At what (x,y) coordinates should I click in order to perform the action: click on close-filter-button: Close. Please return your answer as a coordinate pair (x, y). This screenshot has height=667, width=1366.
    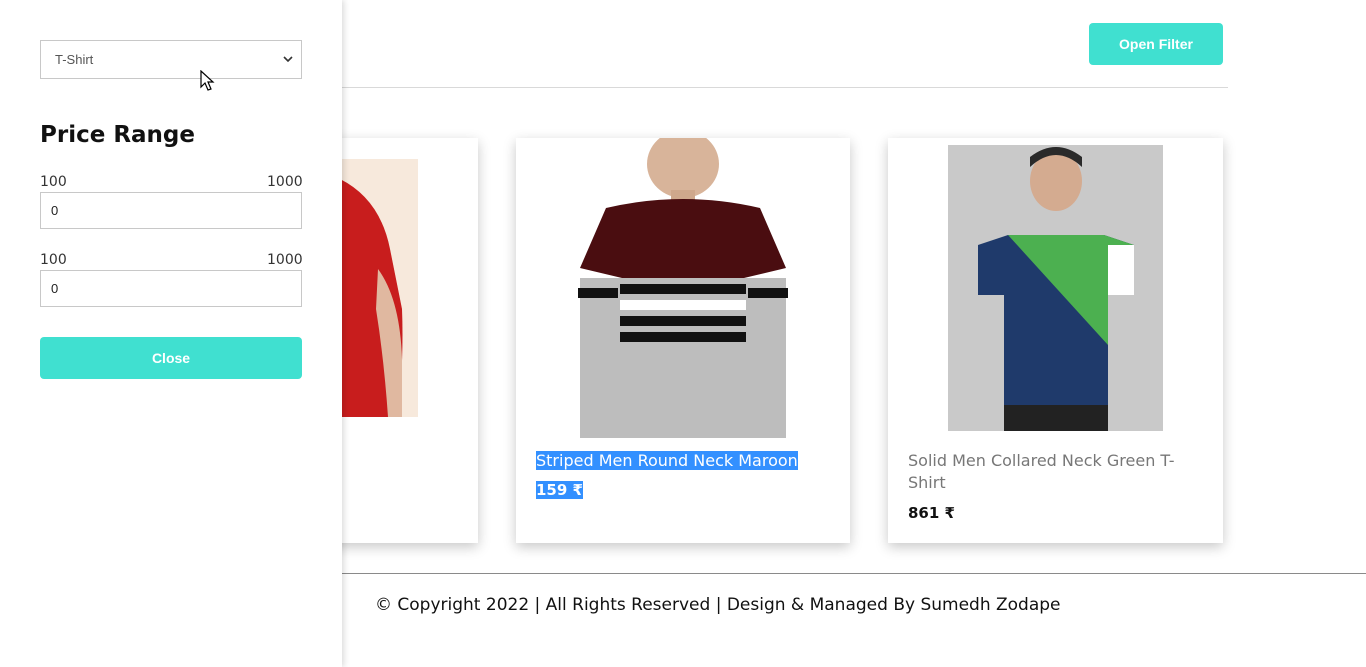
    Looking at the image, I should click on (171, 358).